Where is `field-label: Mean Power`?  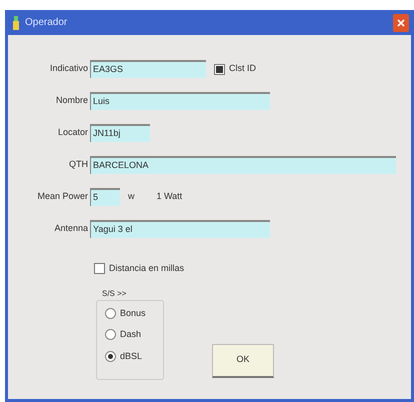
field-label: Mean Power is located at coordinates (62, 197).